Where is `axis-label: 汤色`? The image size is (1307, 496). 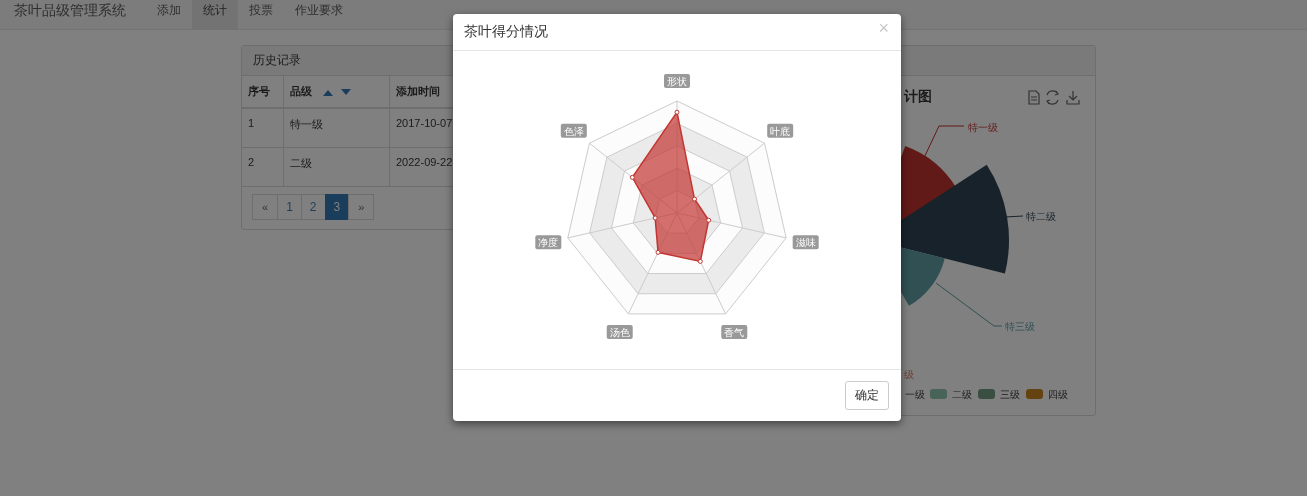 axis-label: 汤色 is located at coordinates (619, 331).